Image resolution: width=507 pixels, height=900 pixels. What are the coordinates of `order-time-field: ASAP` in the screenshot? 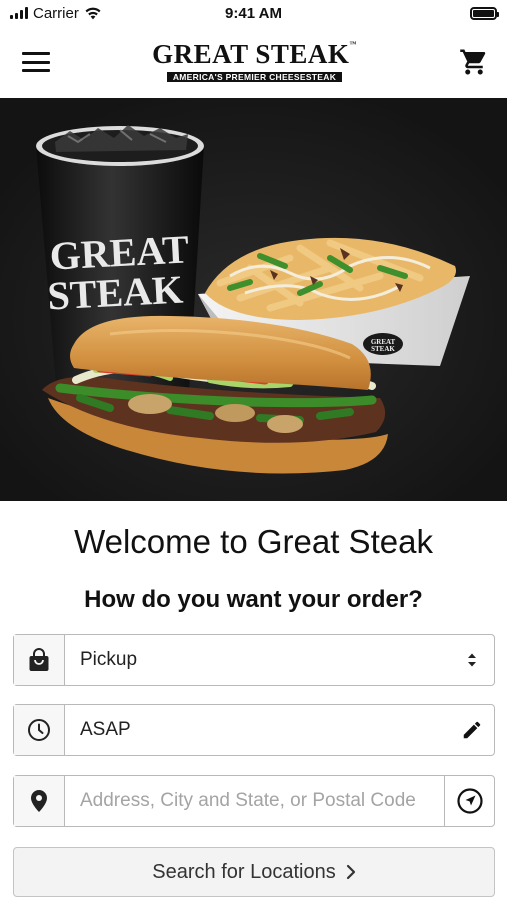 It's located at (254, 730).